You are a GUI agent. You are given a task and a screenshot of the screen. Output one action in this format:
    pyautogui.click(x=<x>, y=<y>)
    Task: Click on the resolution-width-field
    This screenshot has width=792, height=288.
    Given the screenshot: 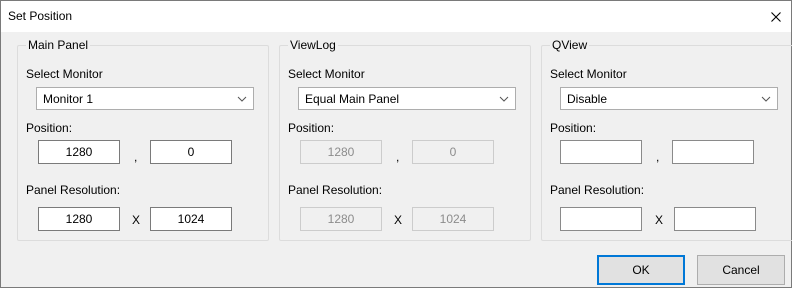 What is the action you would take?
    pyautogui.click(x=601, y=219)
    